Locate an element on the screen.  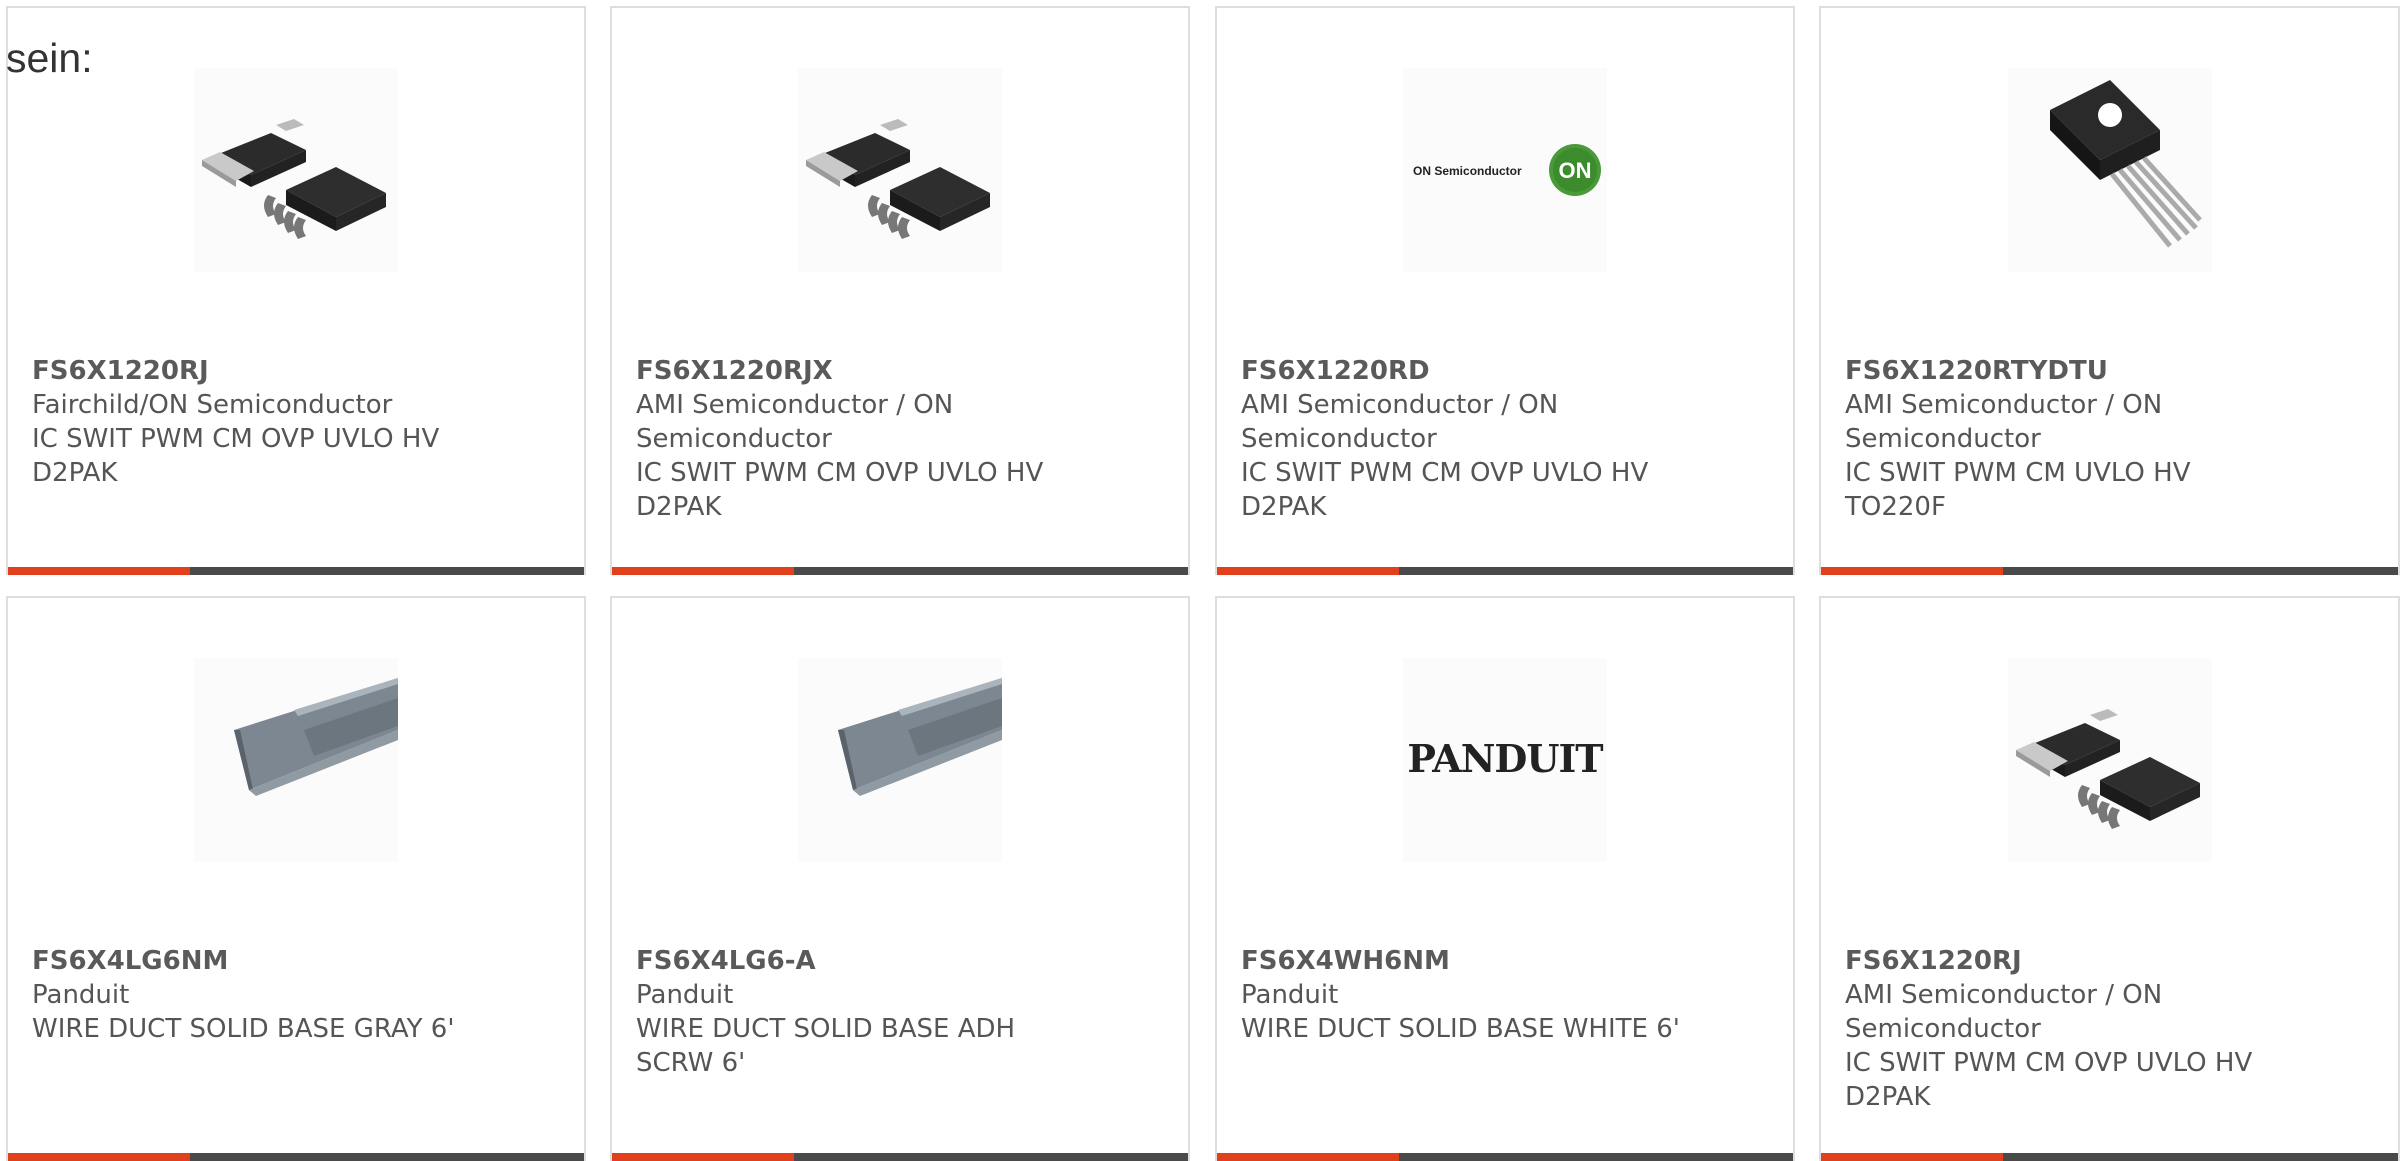
product-description: IC SWIT PWM CM UVLO HV TO220F is located at coordinates (2018, 490).